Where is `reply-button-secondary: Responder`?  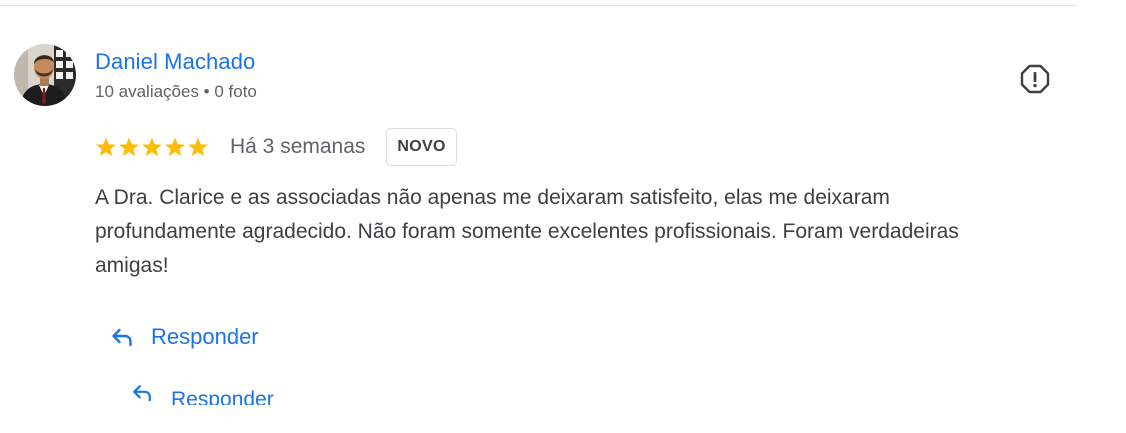 reply-button-secondary: Responder is located at coordinates (202, 390).